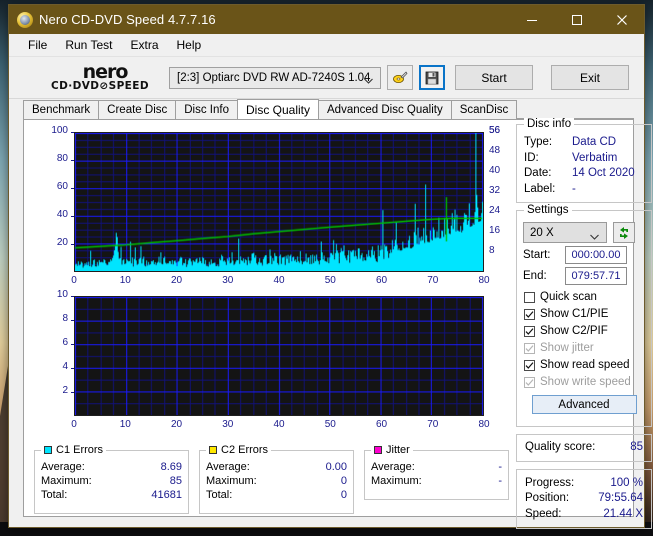  What do you see at coordinates (48, 450) in the screenshot?
I see `c1-color-swatch` at bounding box center [48, 450].